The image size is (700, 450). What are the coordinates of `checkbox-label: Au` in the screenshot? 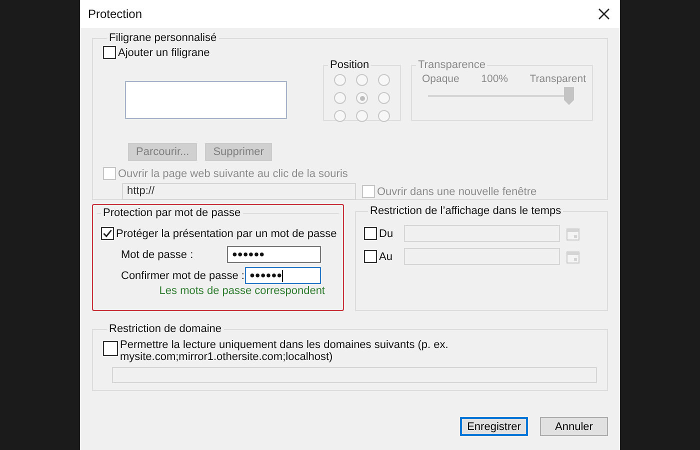 It's located at (385, 256).